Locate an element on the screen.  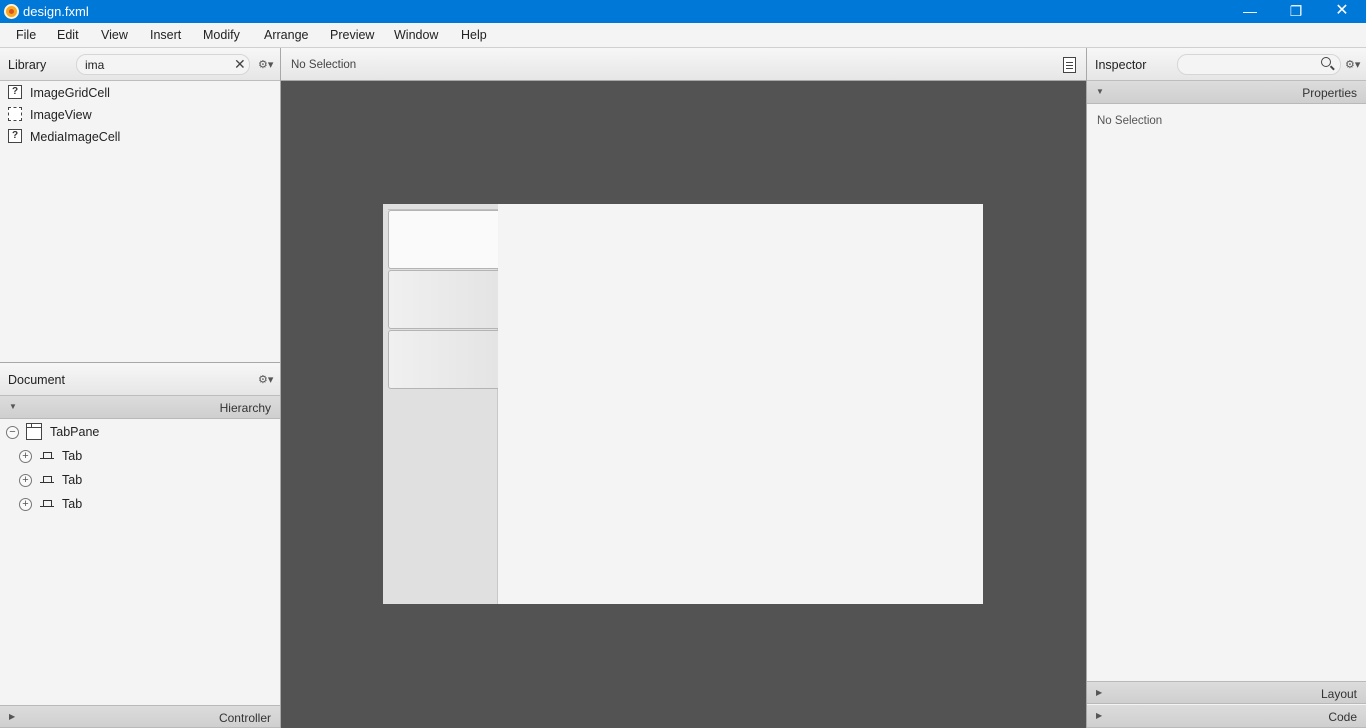
code-label: Code is located at coordinates (1342, 717).